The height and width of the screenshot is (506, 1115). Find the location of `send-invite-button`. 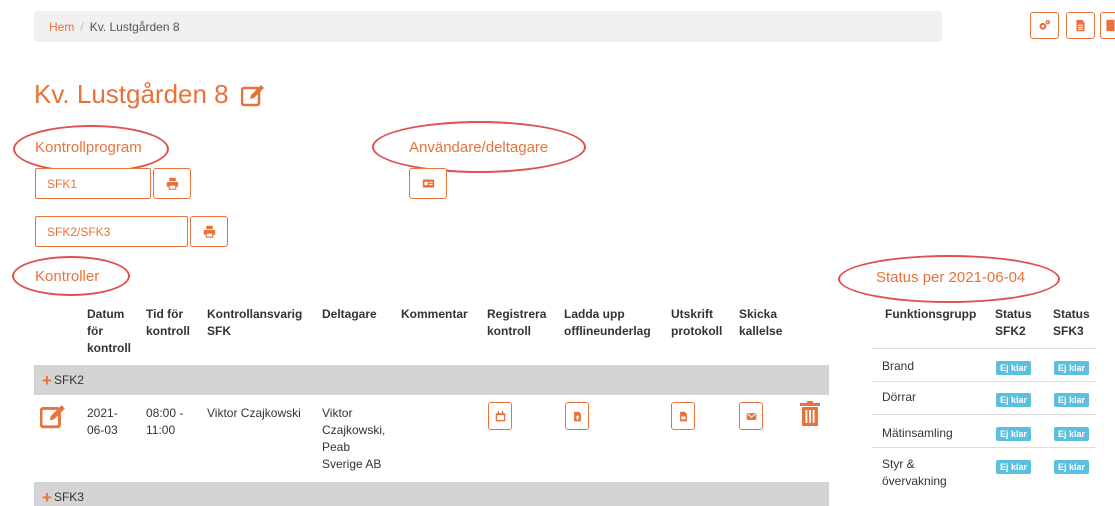

send-invite-button is located at coordinates (751, 416).